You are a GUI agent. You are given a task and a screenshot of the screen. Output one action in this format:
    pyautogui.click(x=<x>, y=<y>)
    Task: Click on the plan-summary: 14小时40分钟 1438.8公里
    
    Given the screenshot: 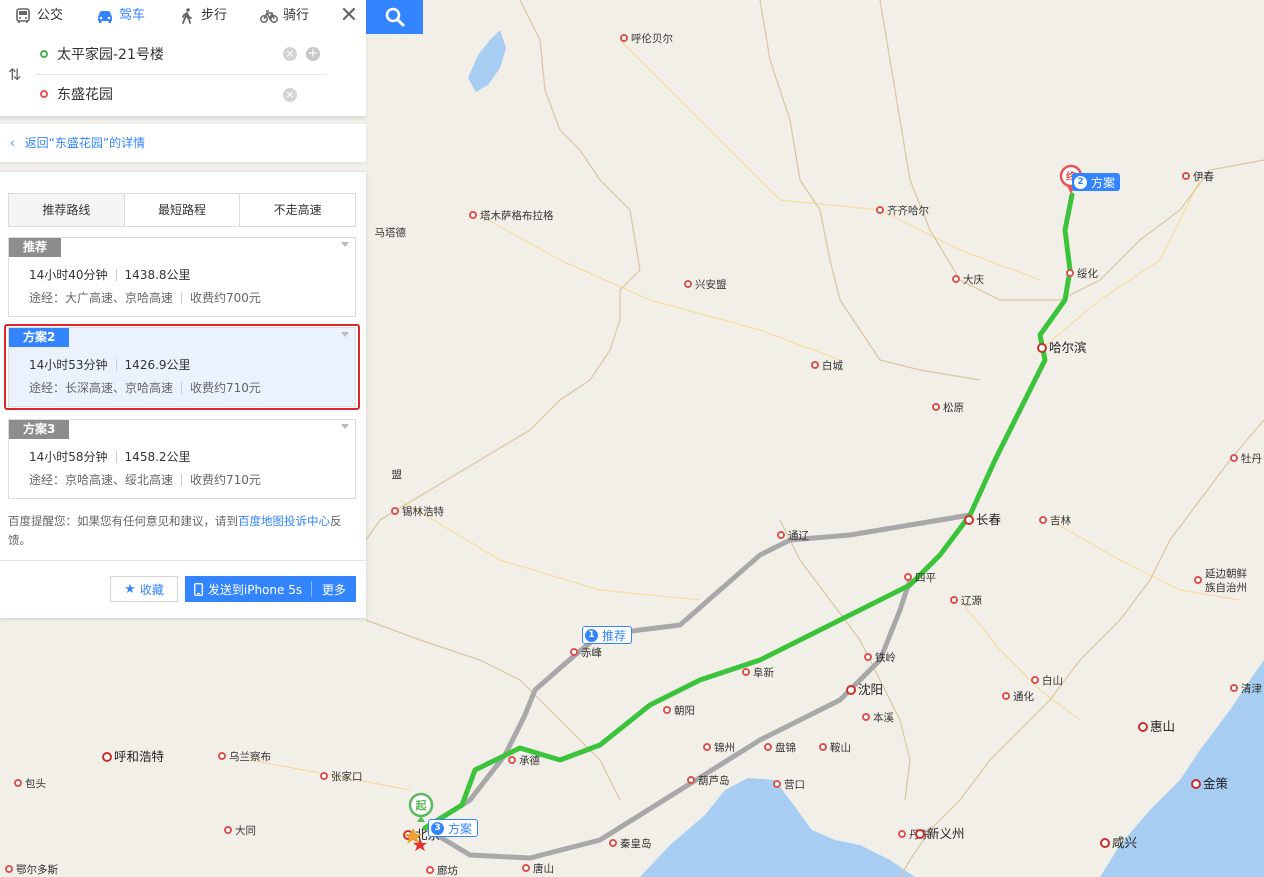 What is the action you would take?
    pyautogui.click(x=110, y=274)
    